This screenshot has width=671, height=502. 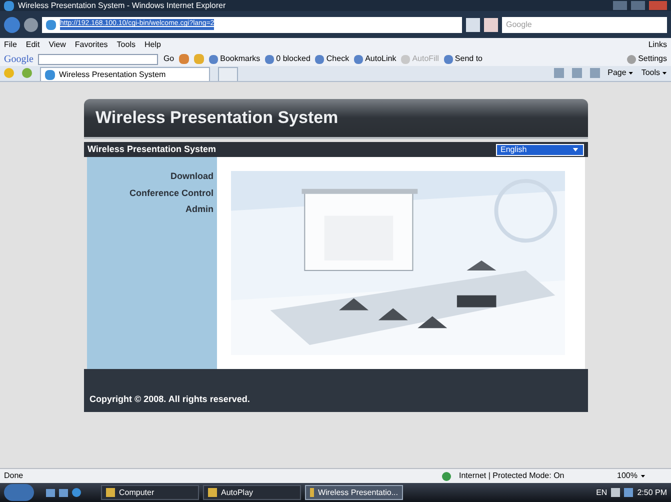 I want to click on taskbar-button: Computer, so click(x=150, y=492).